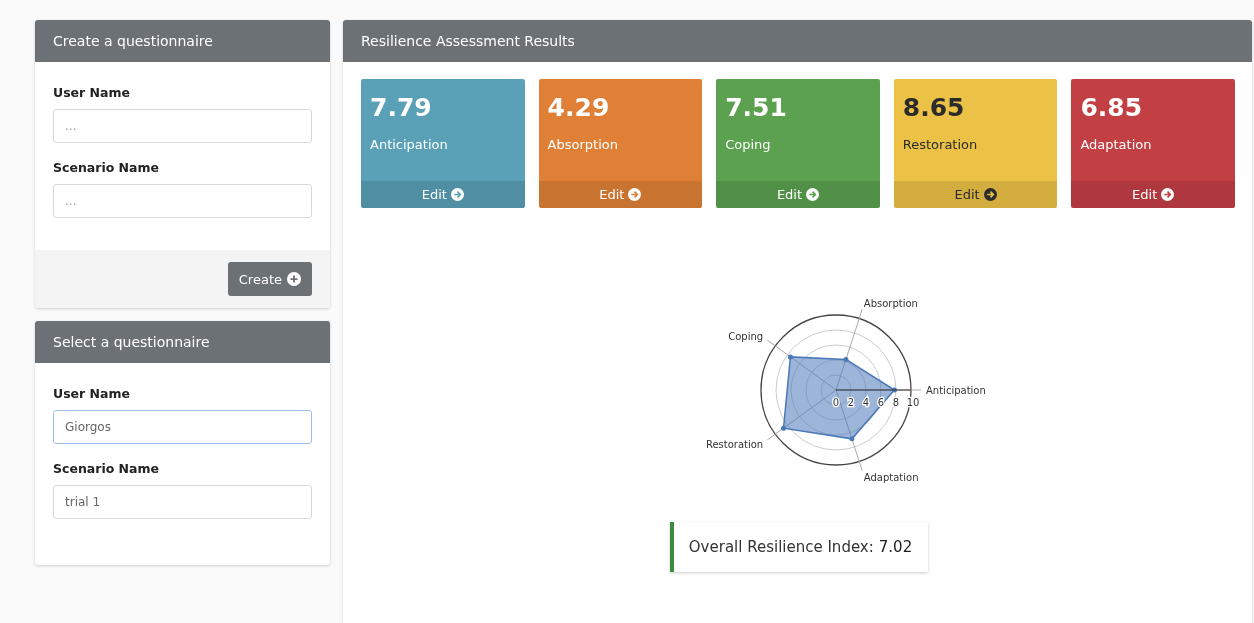 The height and width of the screenshot is (623, 1254). I want to click on tick-label: 2, so click(850, 402).